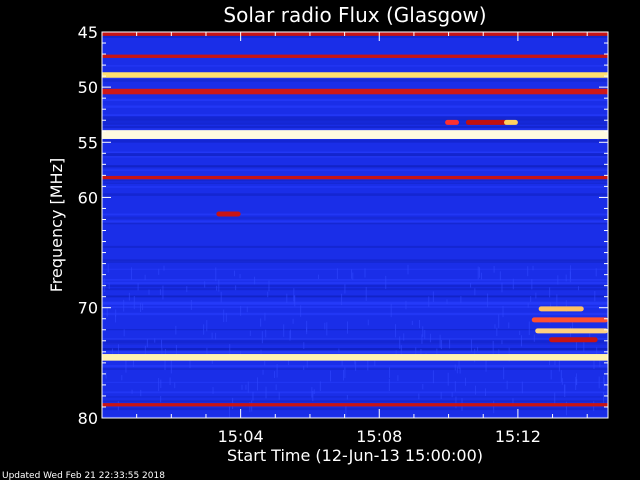 This screenshot has height=480, width=640. What do you see at coordinates (88, 418) in the screenshot?
I see `y-tick-label: 80` at bounding box center [88, 418].